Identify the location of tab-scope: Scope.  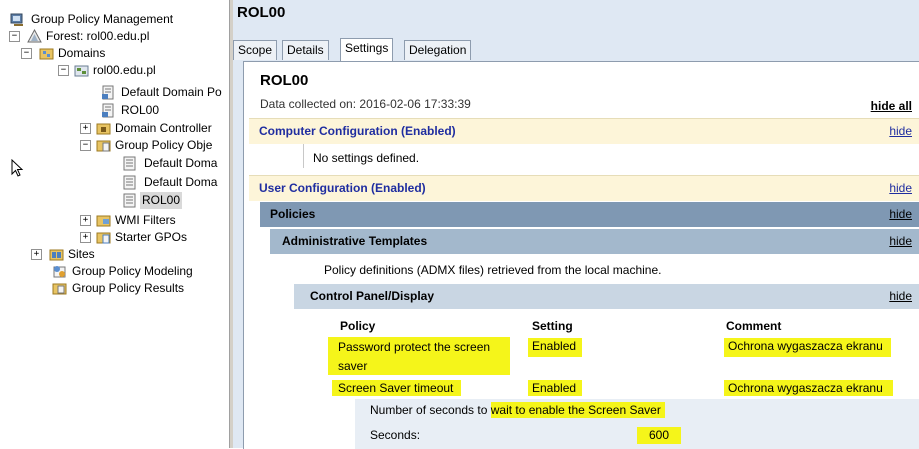
(255, 50).